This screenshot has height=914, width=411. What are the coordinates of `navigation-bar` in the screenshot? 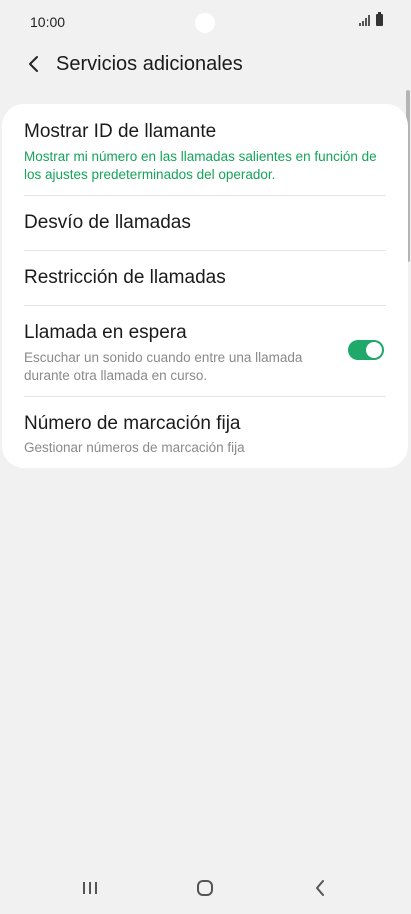 It's located at (205, 888).